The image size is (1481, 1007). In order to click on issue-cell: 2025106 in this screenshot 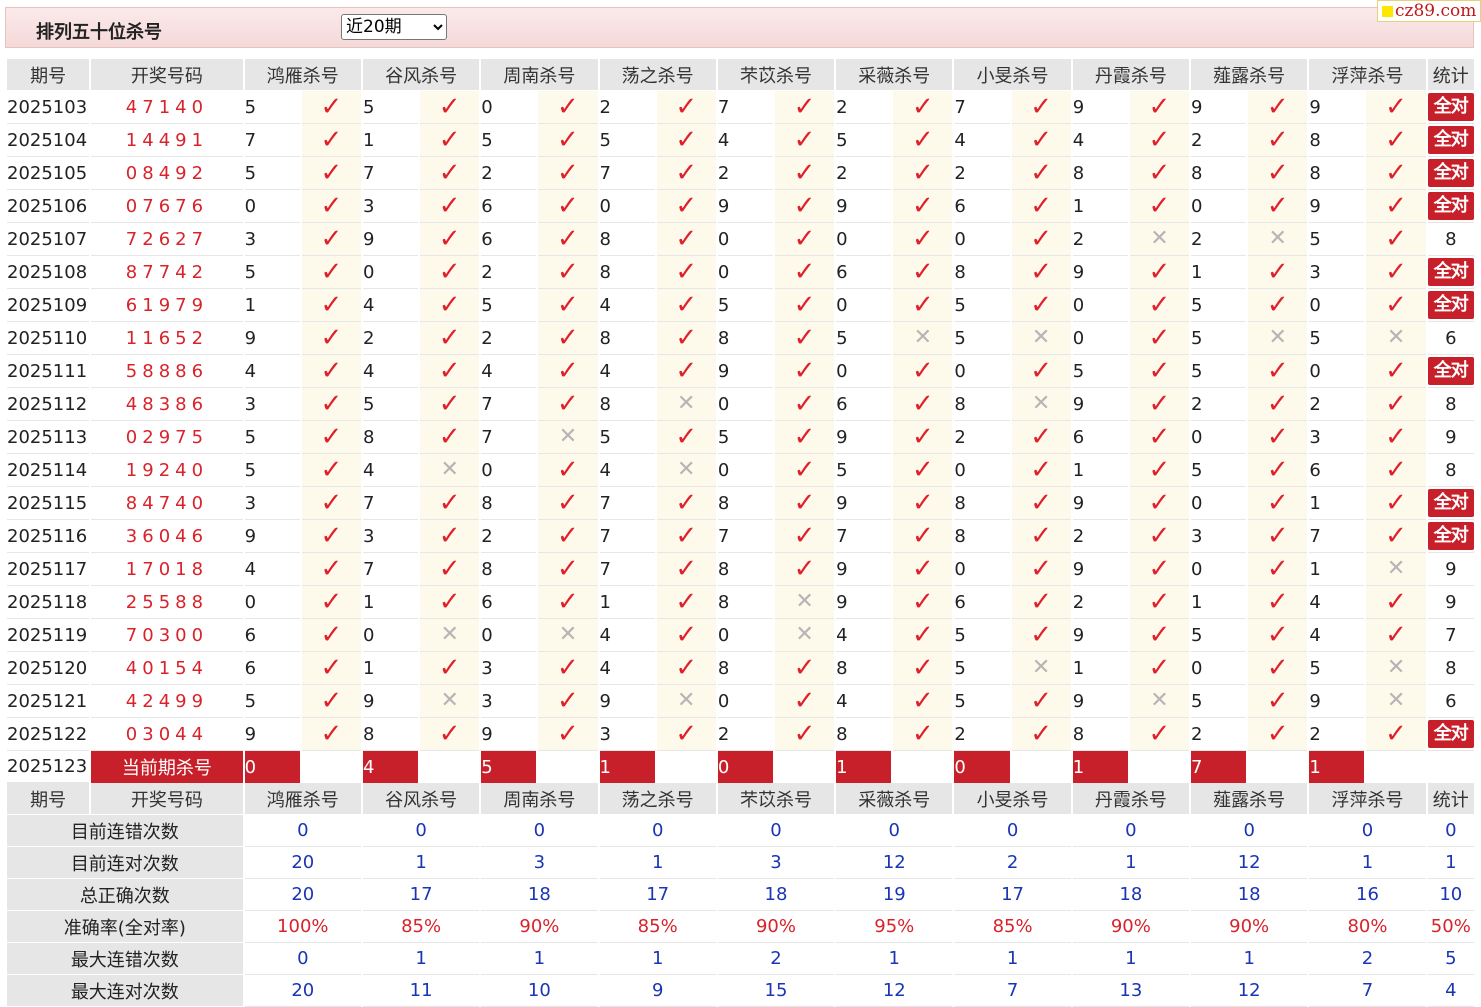, I will do `click(48, 206)`.